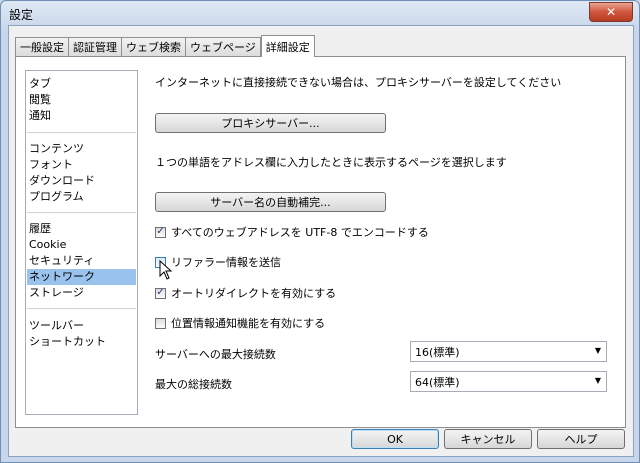  Describe the element at coordinates (160, 293) in the screenshot. I see `auto-redirect-checkbox: ✓` at that location.